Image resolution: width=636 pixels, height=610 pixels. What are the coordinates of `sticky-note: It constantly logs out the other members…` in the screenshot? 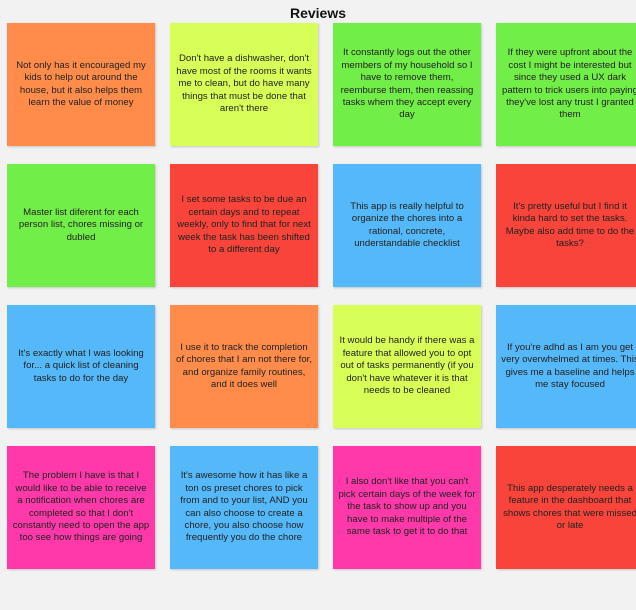 It's located at (407, 84).